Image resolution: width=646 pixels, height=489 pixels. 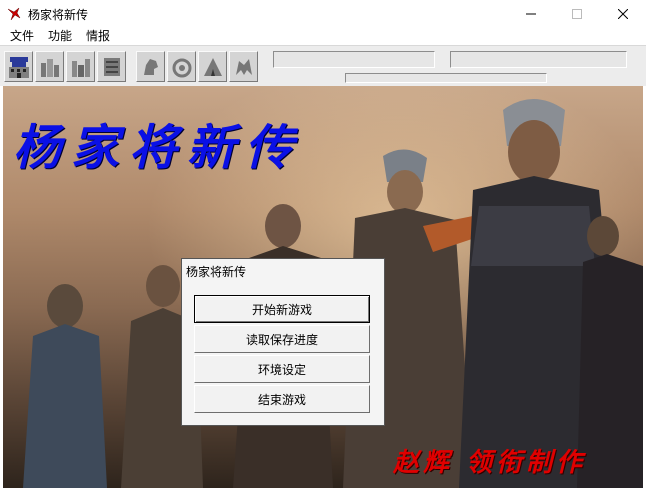 I want to click on scroll-icon, so click(x=111, y=66).